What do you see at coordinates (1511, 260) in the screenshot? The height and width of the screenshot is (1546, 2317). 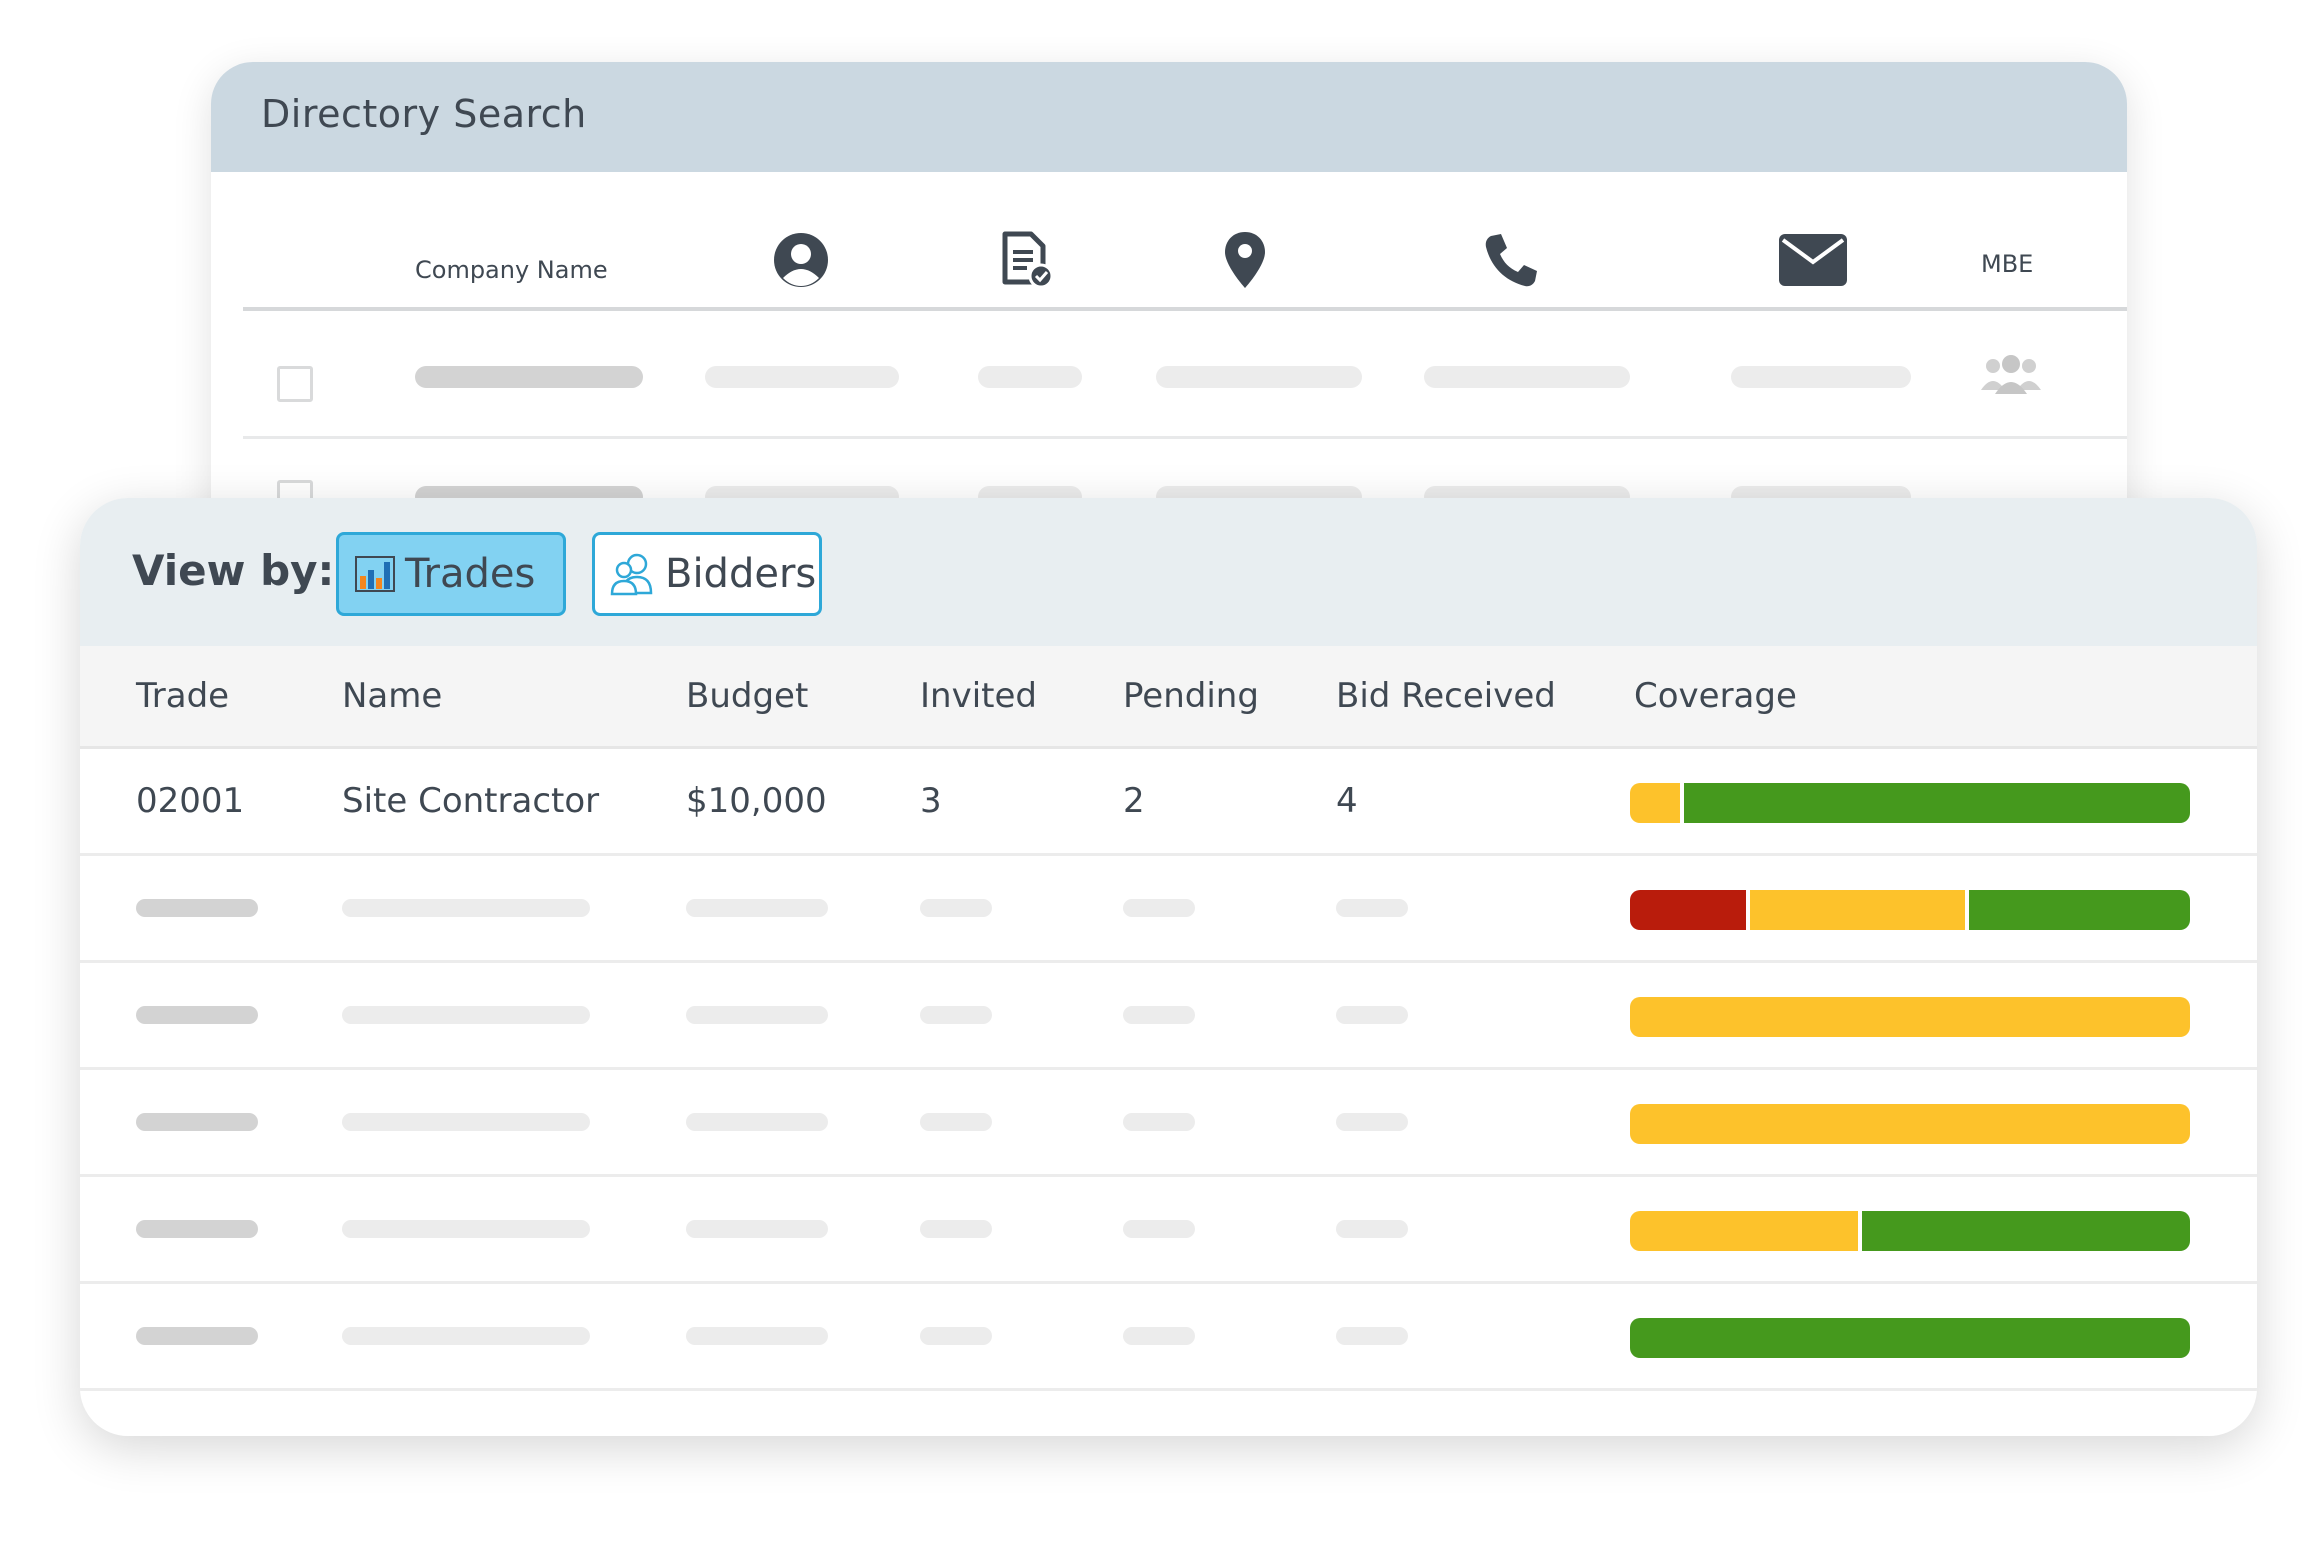 I see `phone-icon` at bounding box center [1511, 260].